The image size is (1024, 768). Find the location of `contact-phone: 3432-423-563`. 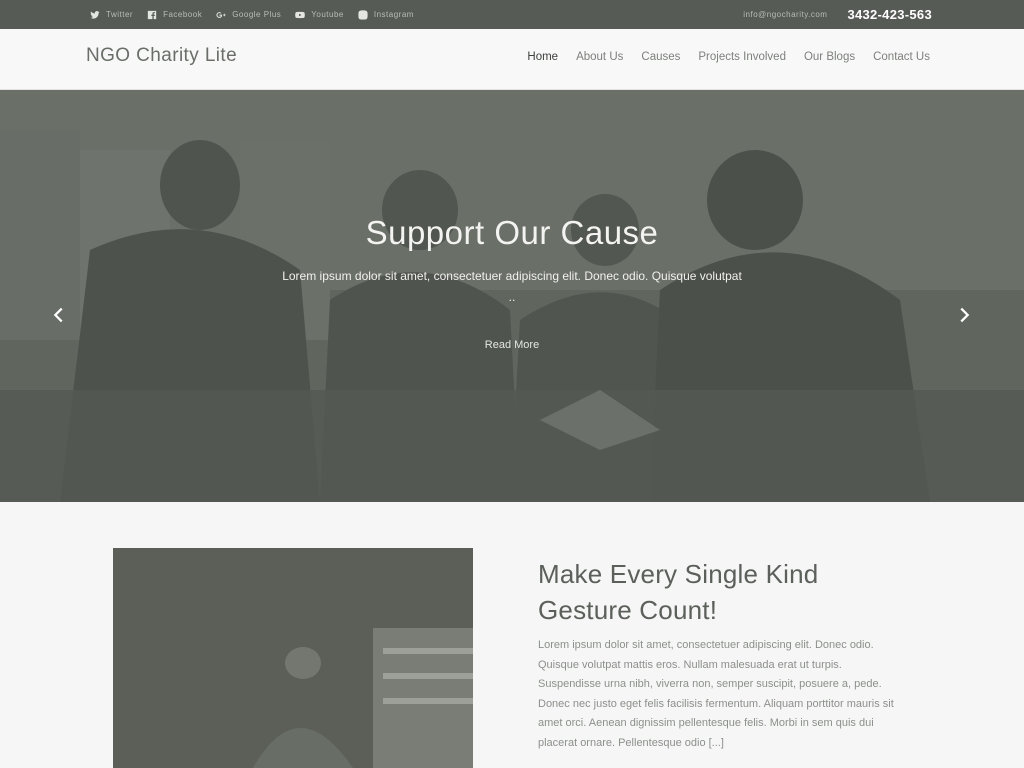

contact-phone: 3432-423-563 is located at coordinates (889, 14).